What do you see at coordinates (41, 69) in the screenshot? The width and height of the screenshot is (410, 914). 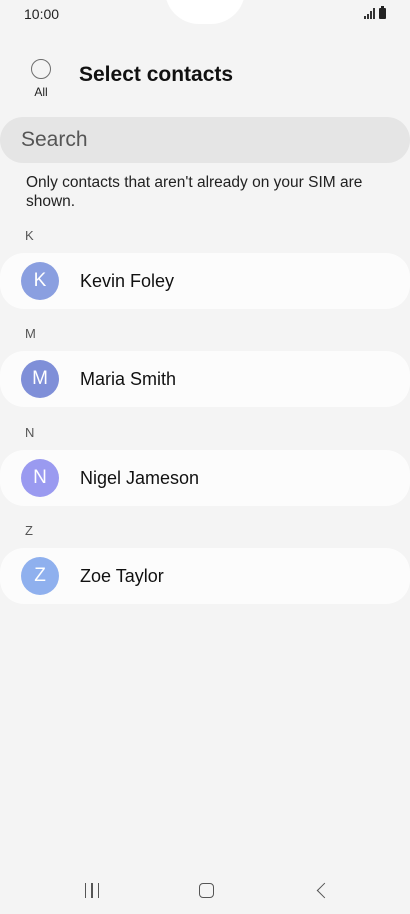 I see `select-all-circle-icon` at bounding box center [41, 69].